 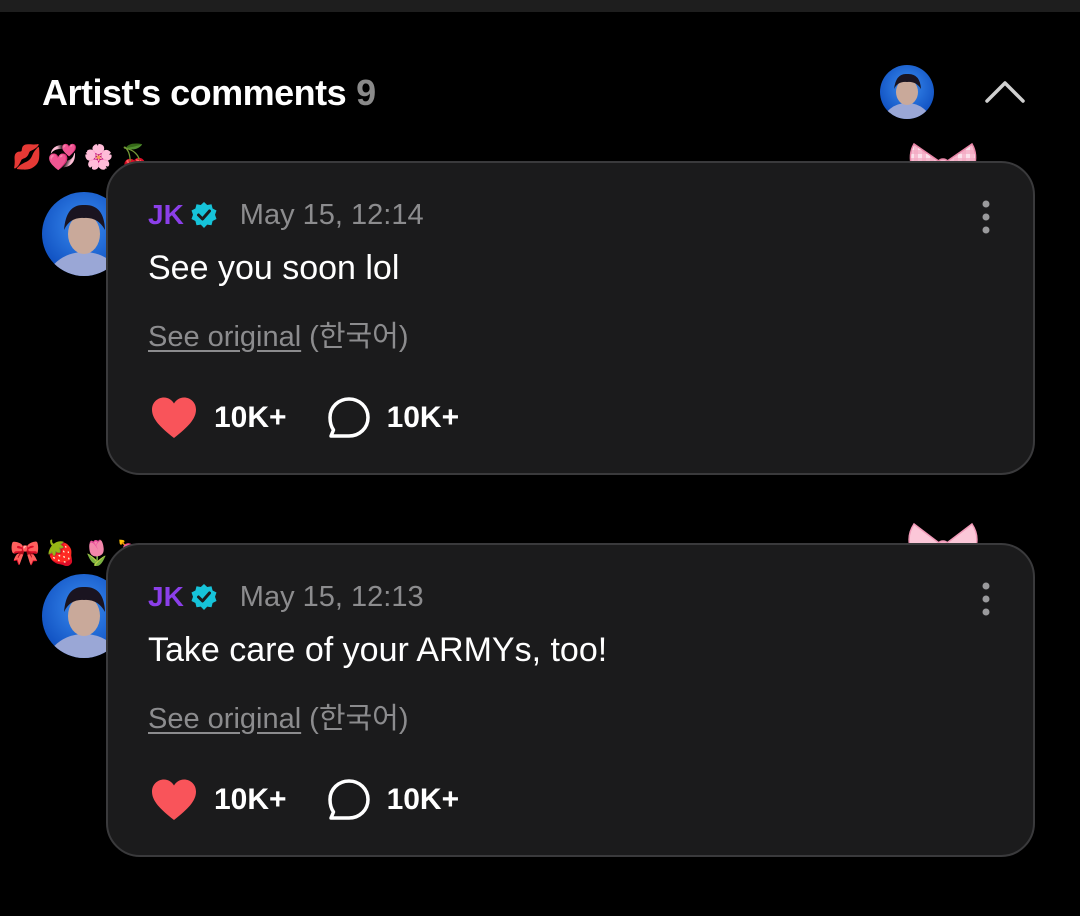 I want to click on comment-meta: JK May 15, 12:14, so click(x=286, y=215).